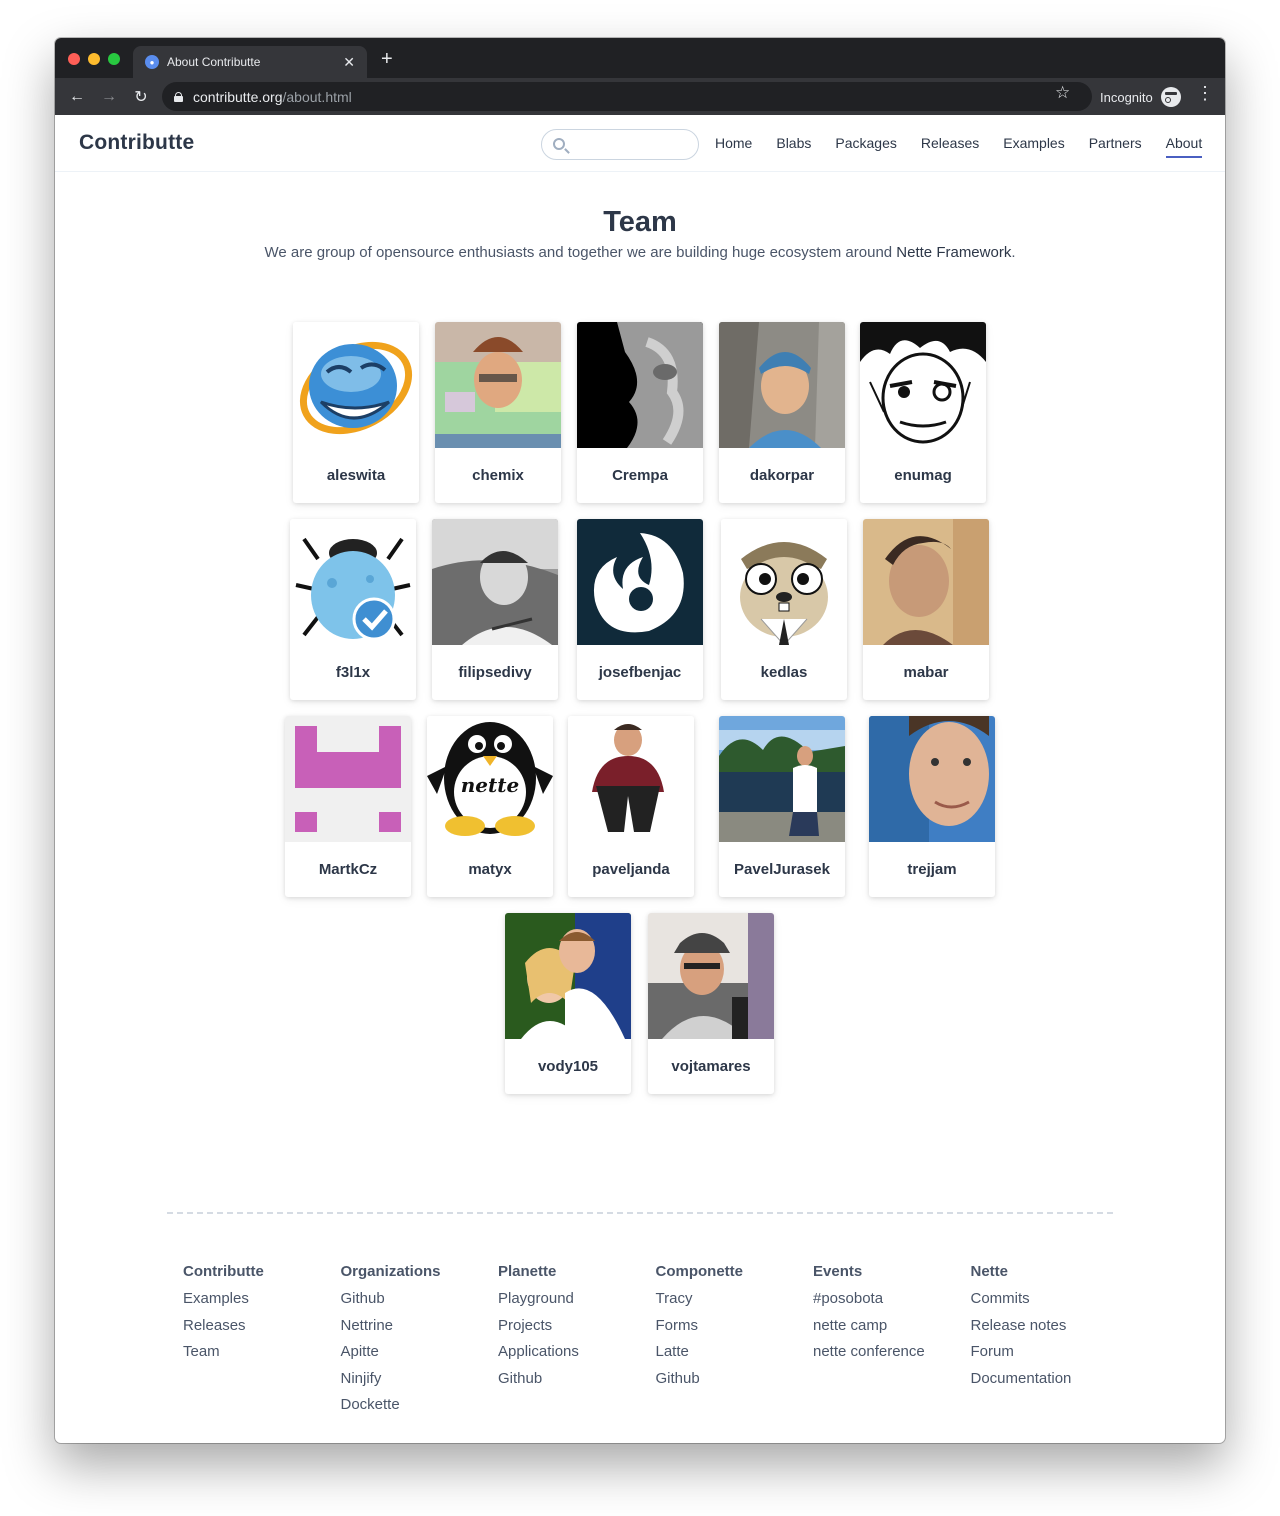  Describe the element at coordinates (262, 1299) in the screenshot. I see `footer-link: Examples` at that location.